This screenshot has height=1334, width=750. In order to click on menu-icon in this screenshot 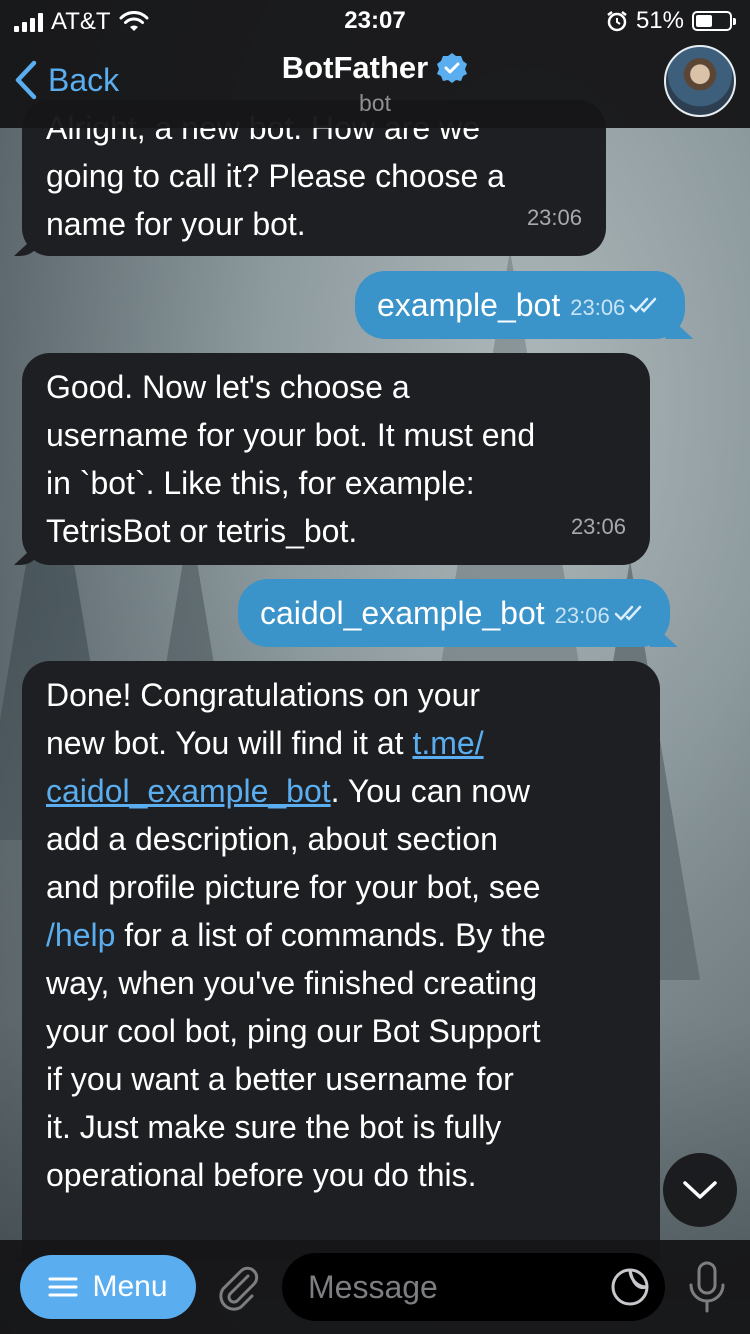, I will do `click(63, 1287)`.